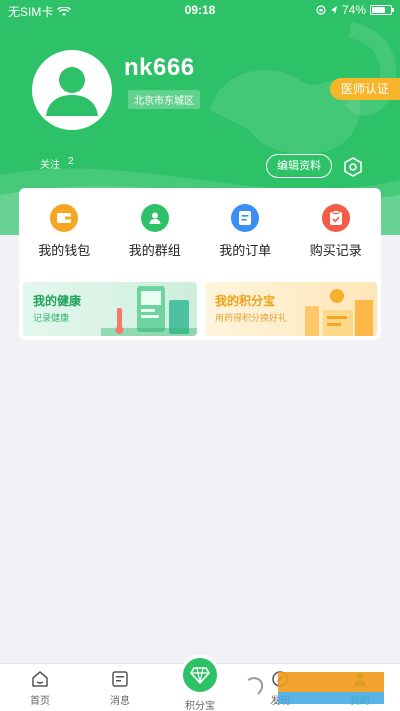  Describe the element at coordinates (57, 301) in the screenshot. I see `health-title: 我的健康` at that location.